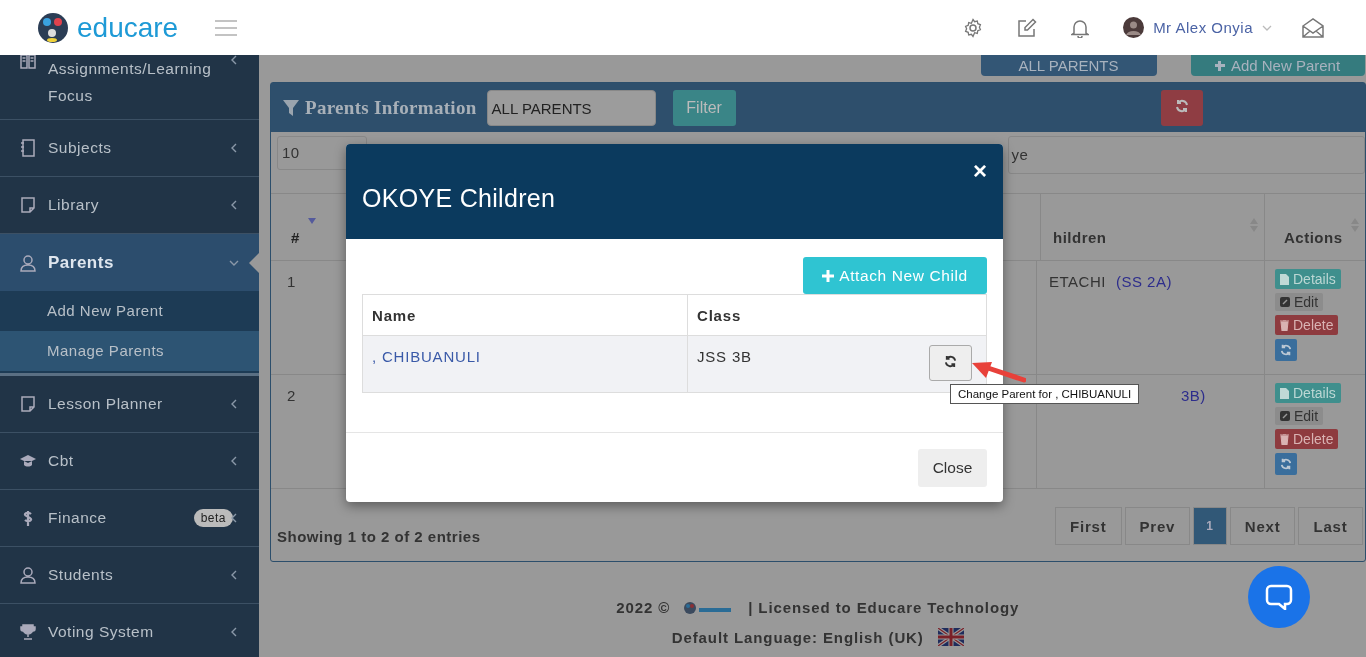 This screenshot has width=1366, height=657. I want to click on sidebar-item: Finance beta, so click(129, 518).